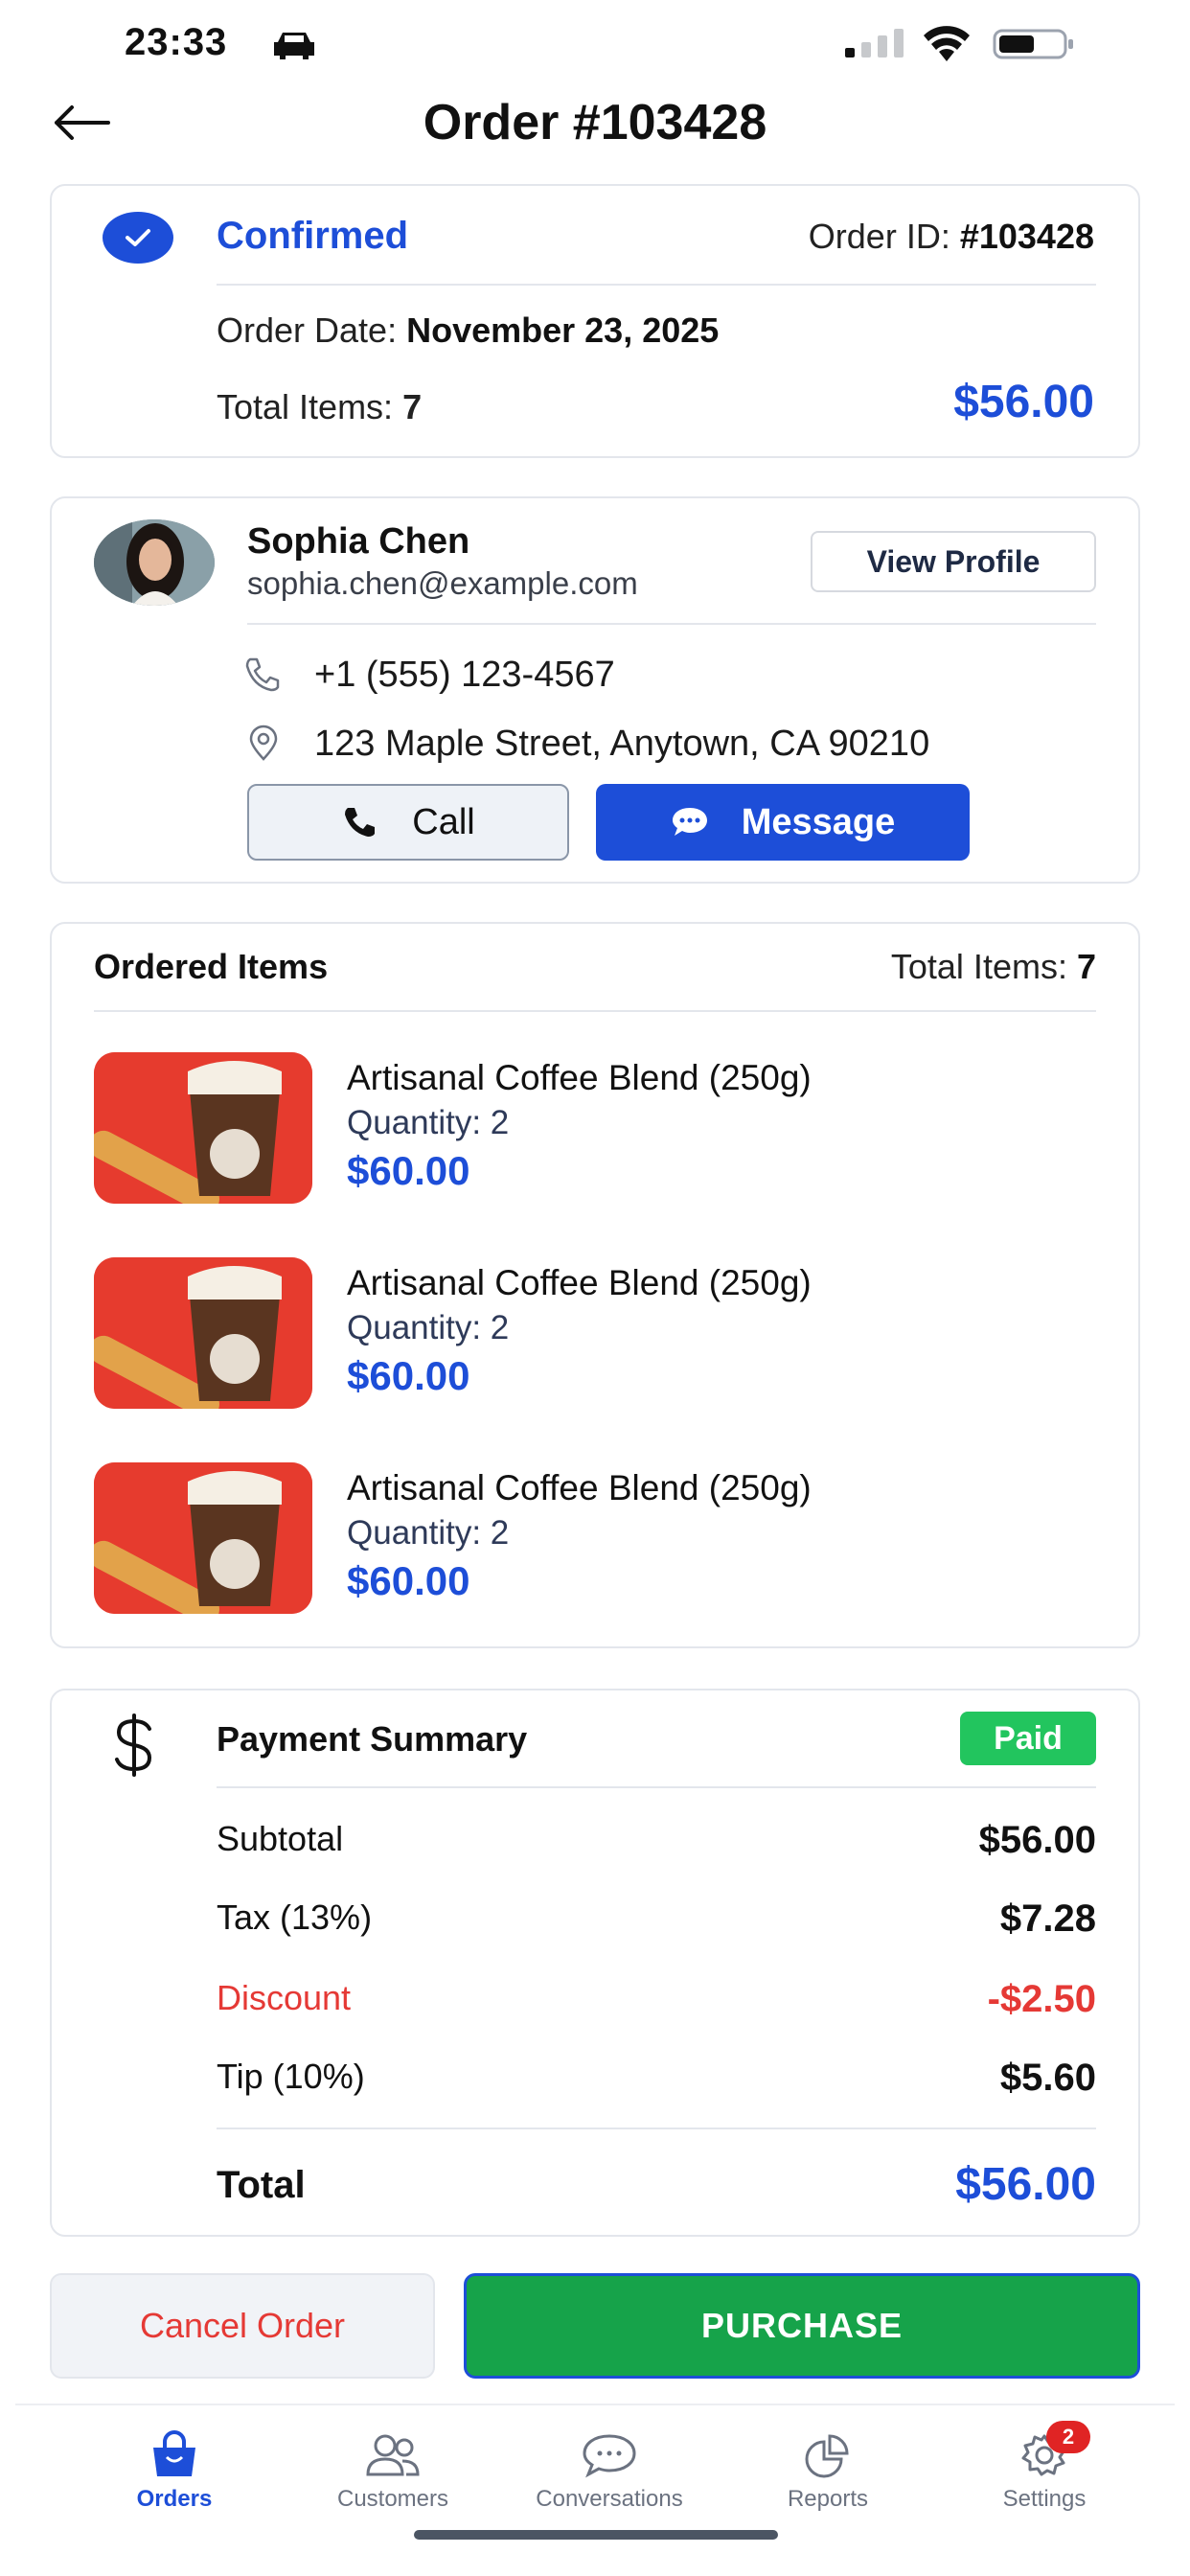 The height and width of the screenshot is (2576, 1190). Describe the element at coordinates (874, 43) in the screenshot. I see `cellular-signal-icon` at that location.